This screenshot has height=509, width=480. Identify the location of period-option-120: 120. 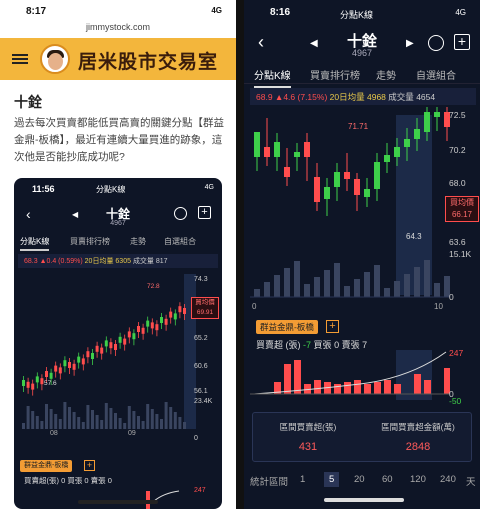
(418, 479).